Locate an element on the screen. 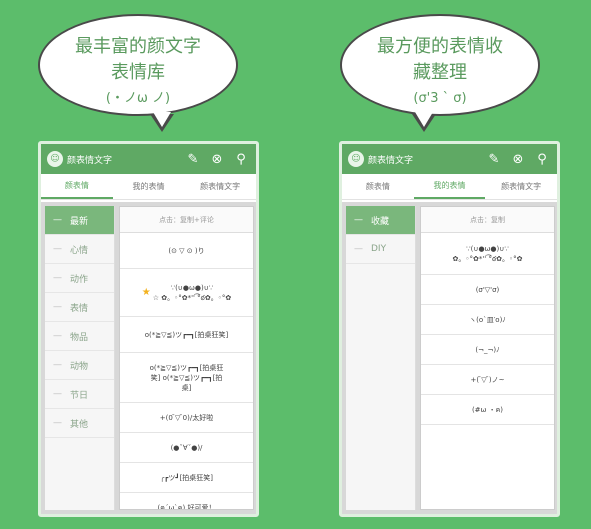  sidebar-item-label: 其他 is located at coordinates (79, 424).